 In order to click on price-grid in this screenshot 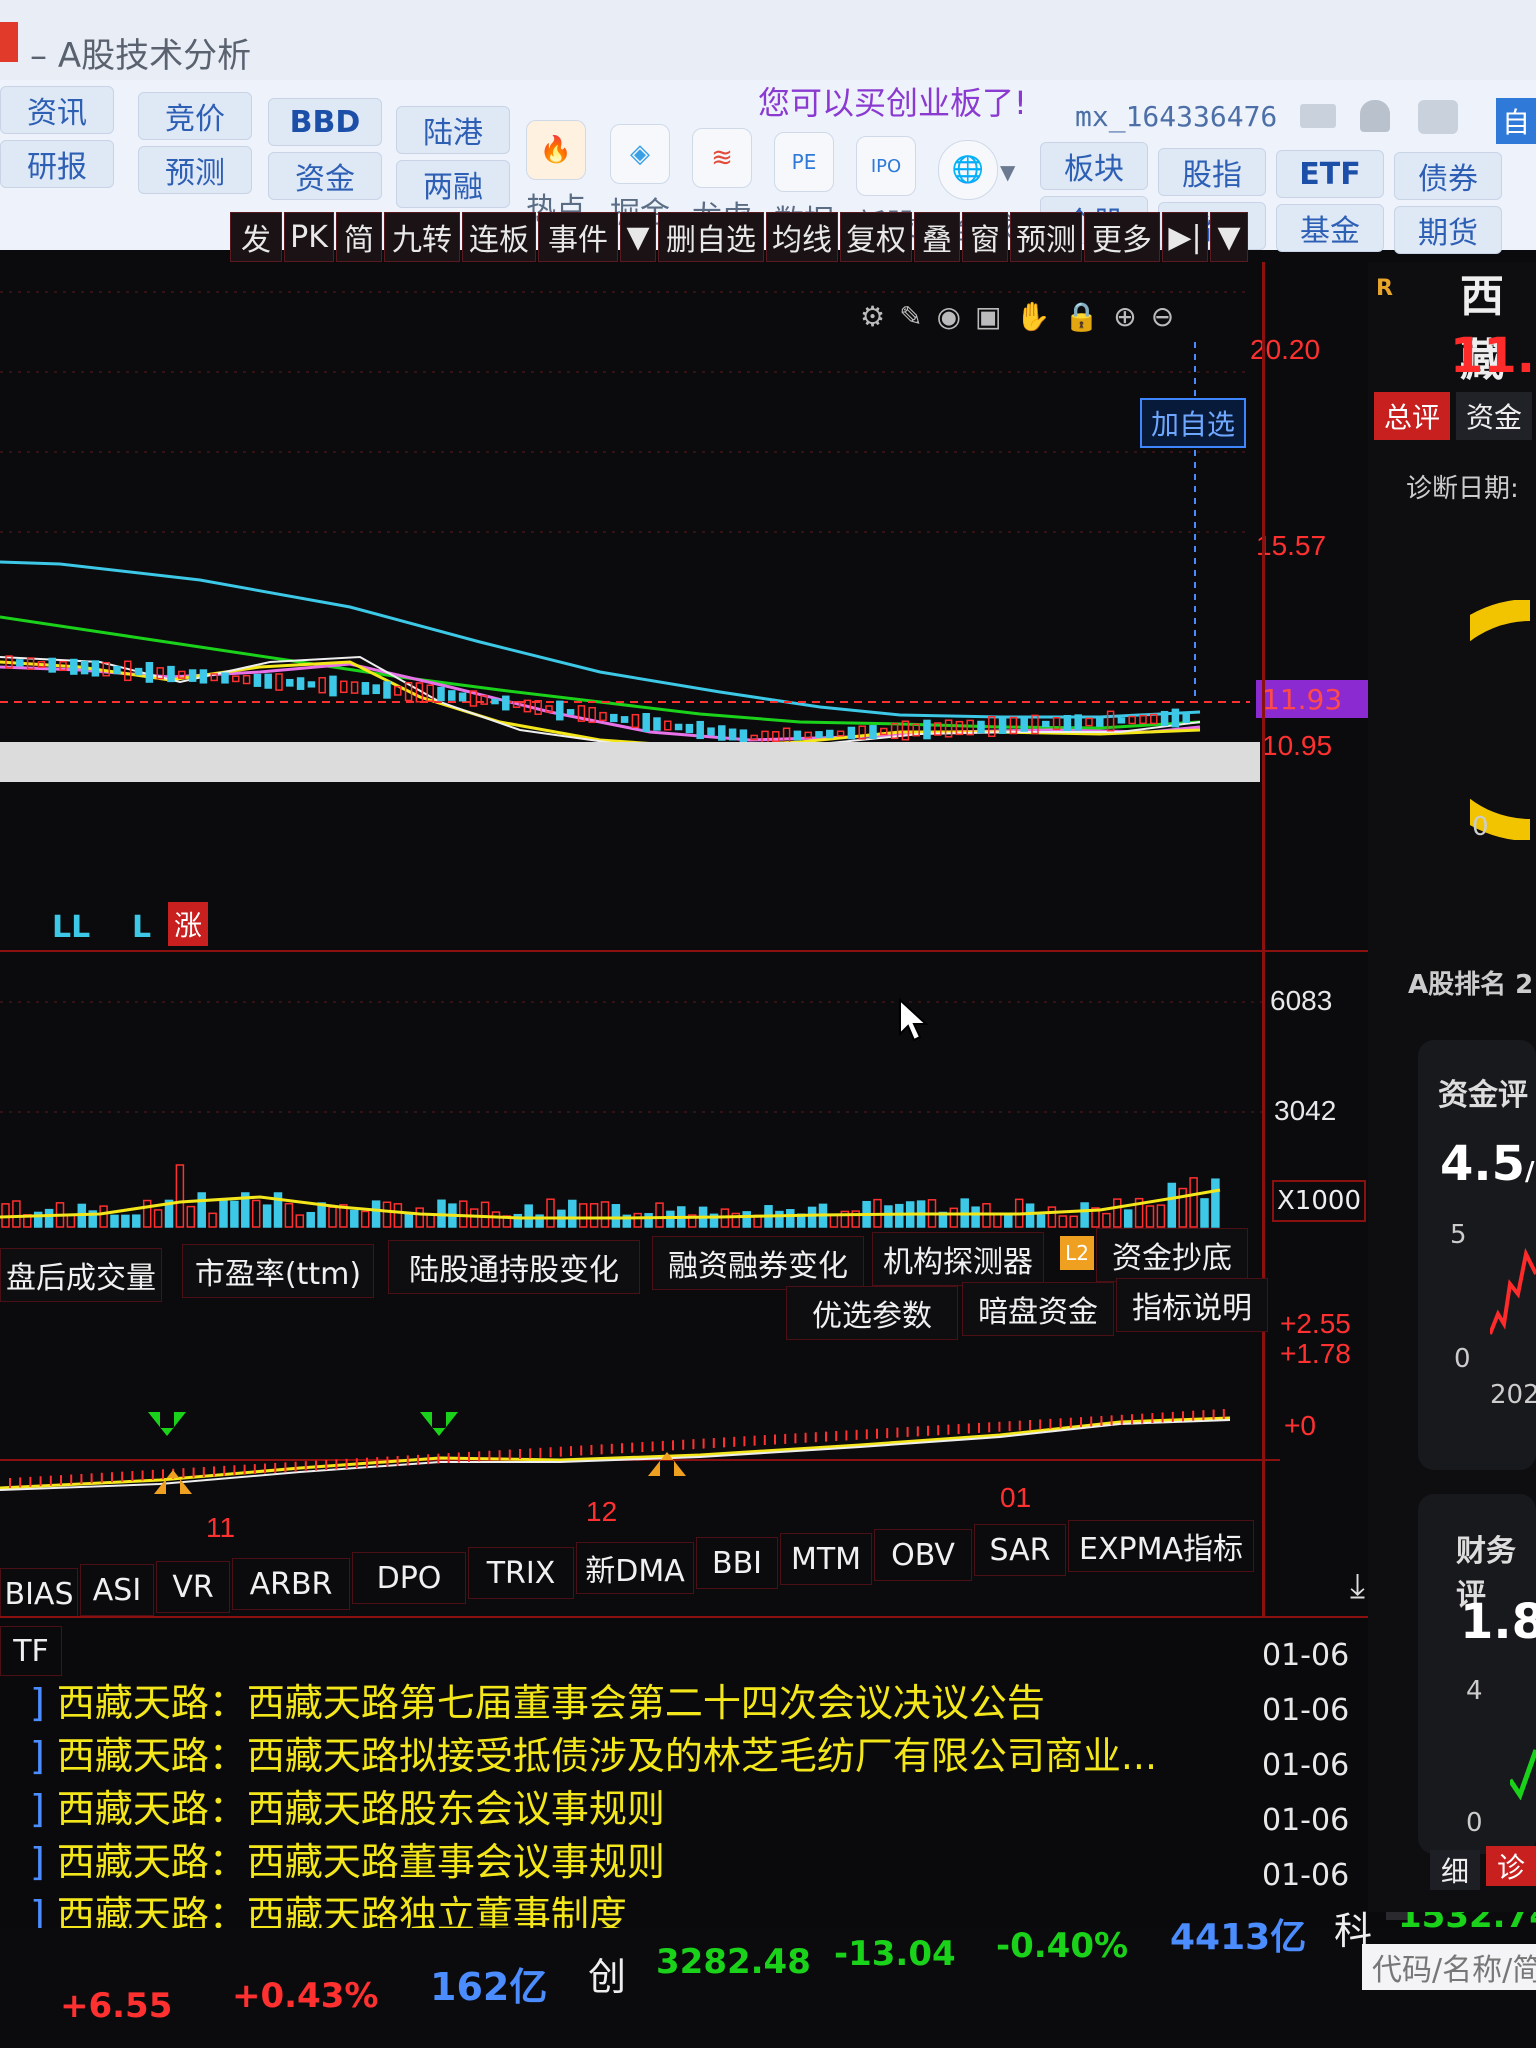, I will do `click(625, 412)`.